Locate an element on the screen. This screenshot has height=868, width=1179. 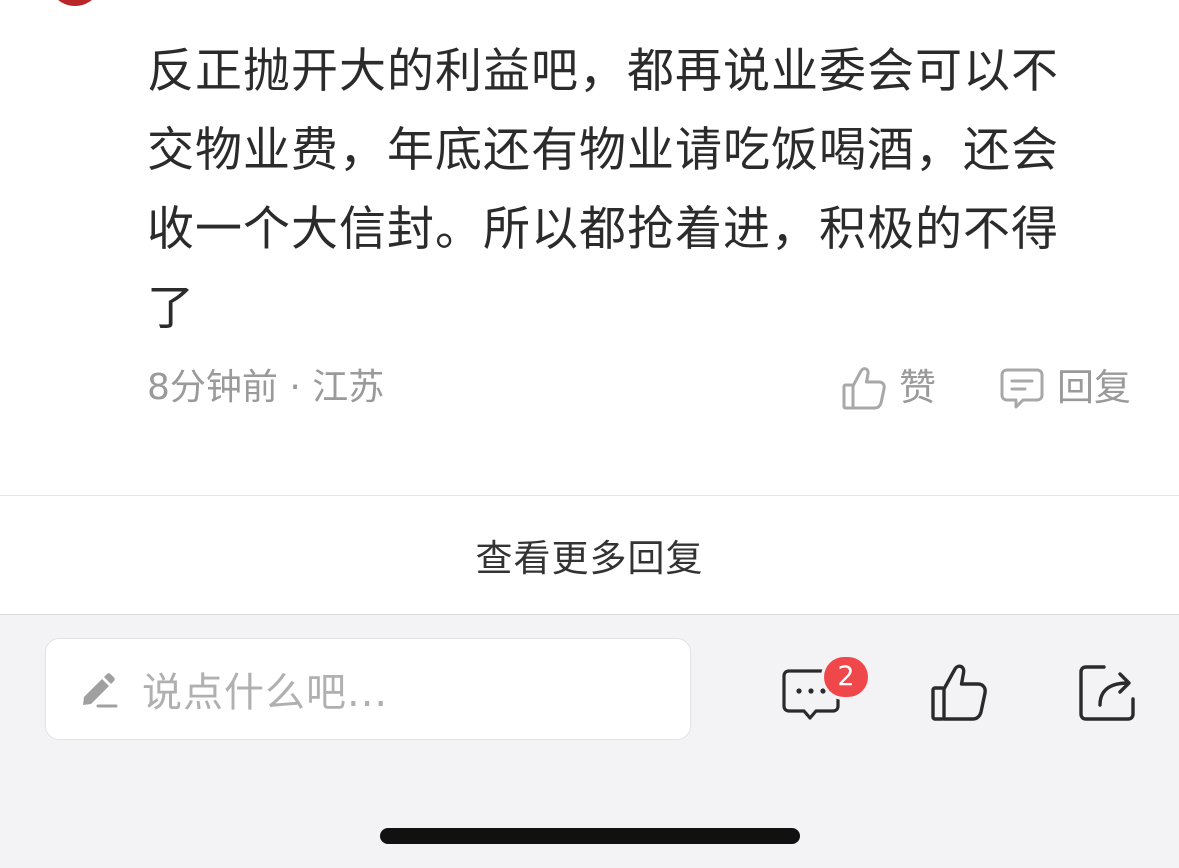
comment-meta: 8分钟前 · 江苏 is located at coordinates (266, 387).